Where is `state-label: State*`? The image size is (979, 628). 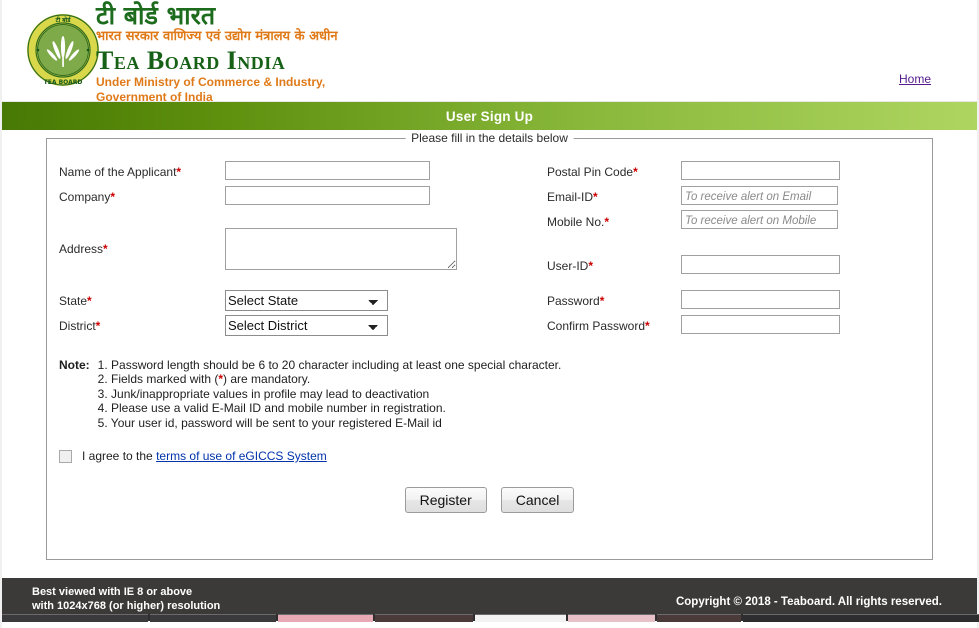
state-label: State* is located at coordinates (75, 301).